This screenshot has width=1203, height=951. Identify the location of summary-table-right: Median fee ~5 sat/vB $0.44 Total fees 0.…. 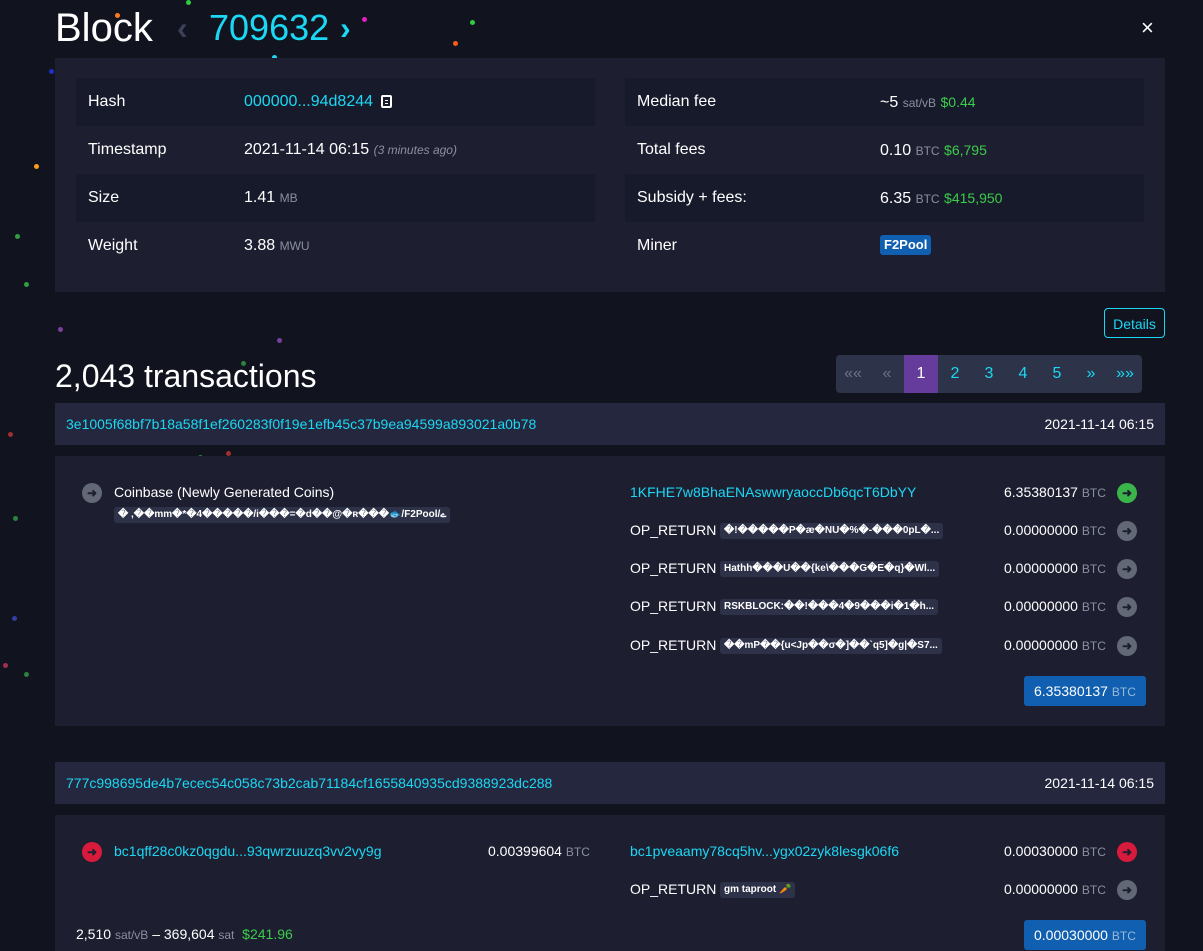
(884, 174).